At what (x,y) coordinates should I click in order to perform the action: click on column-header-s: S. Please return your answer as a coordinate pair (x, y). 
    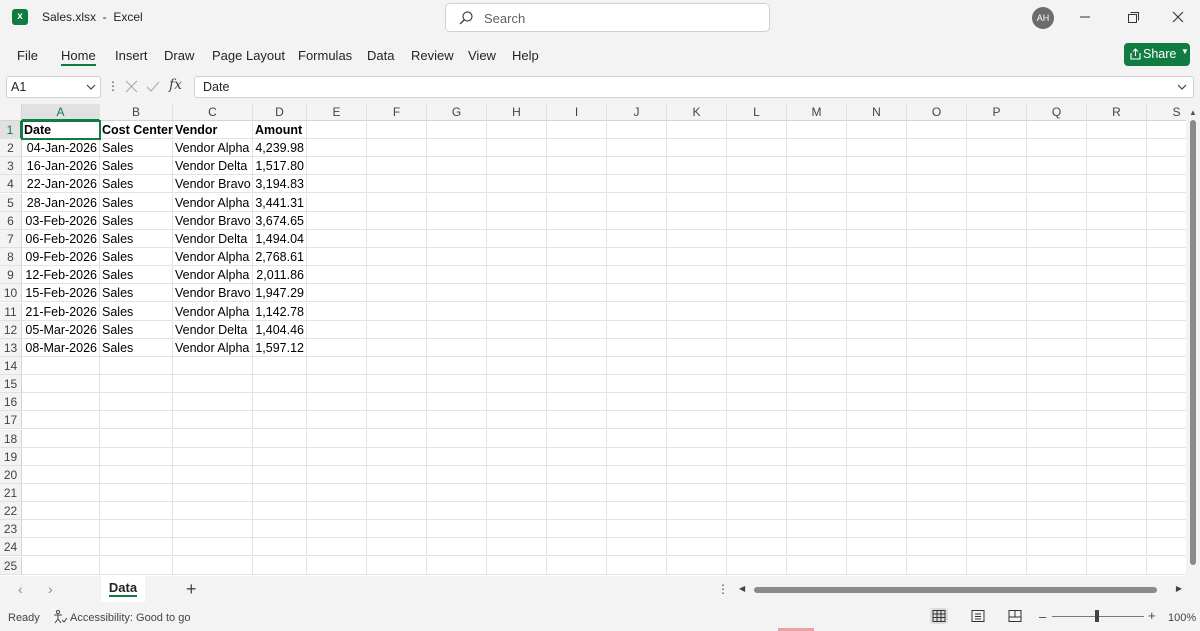
    Looking at the image, I should click on (1166, 112).